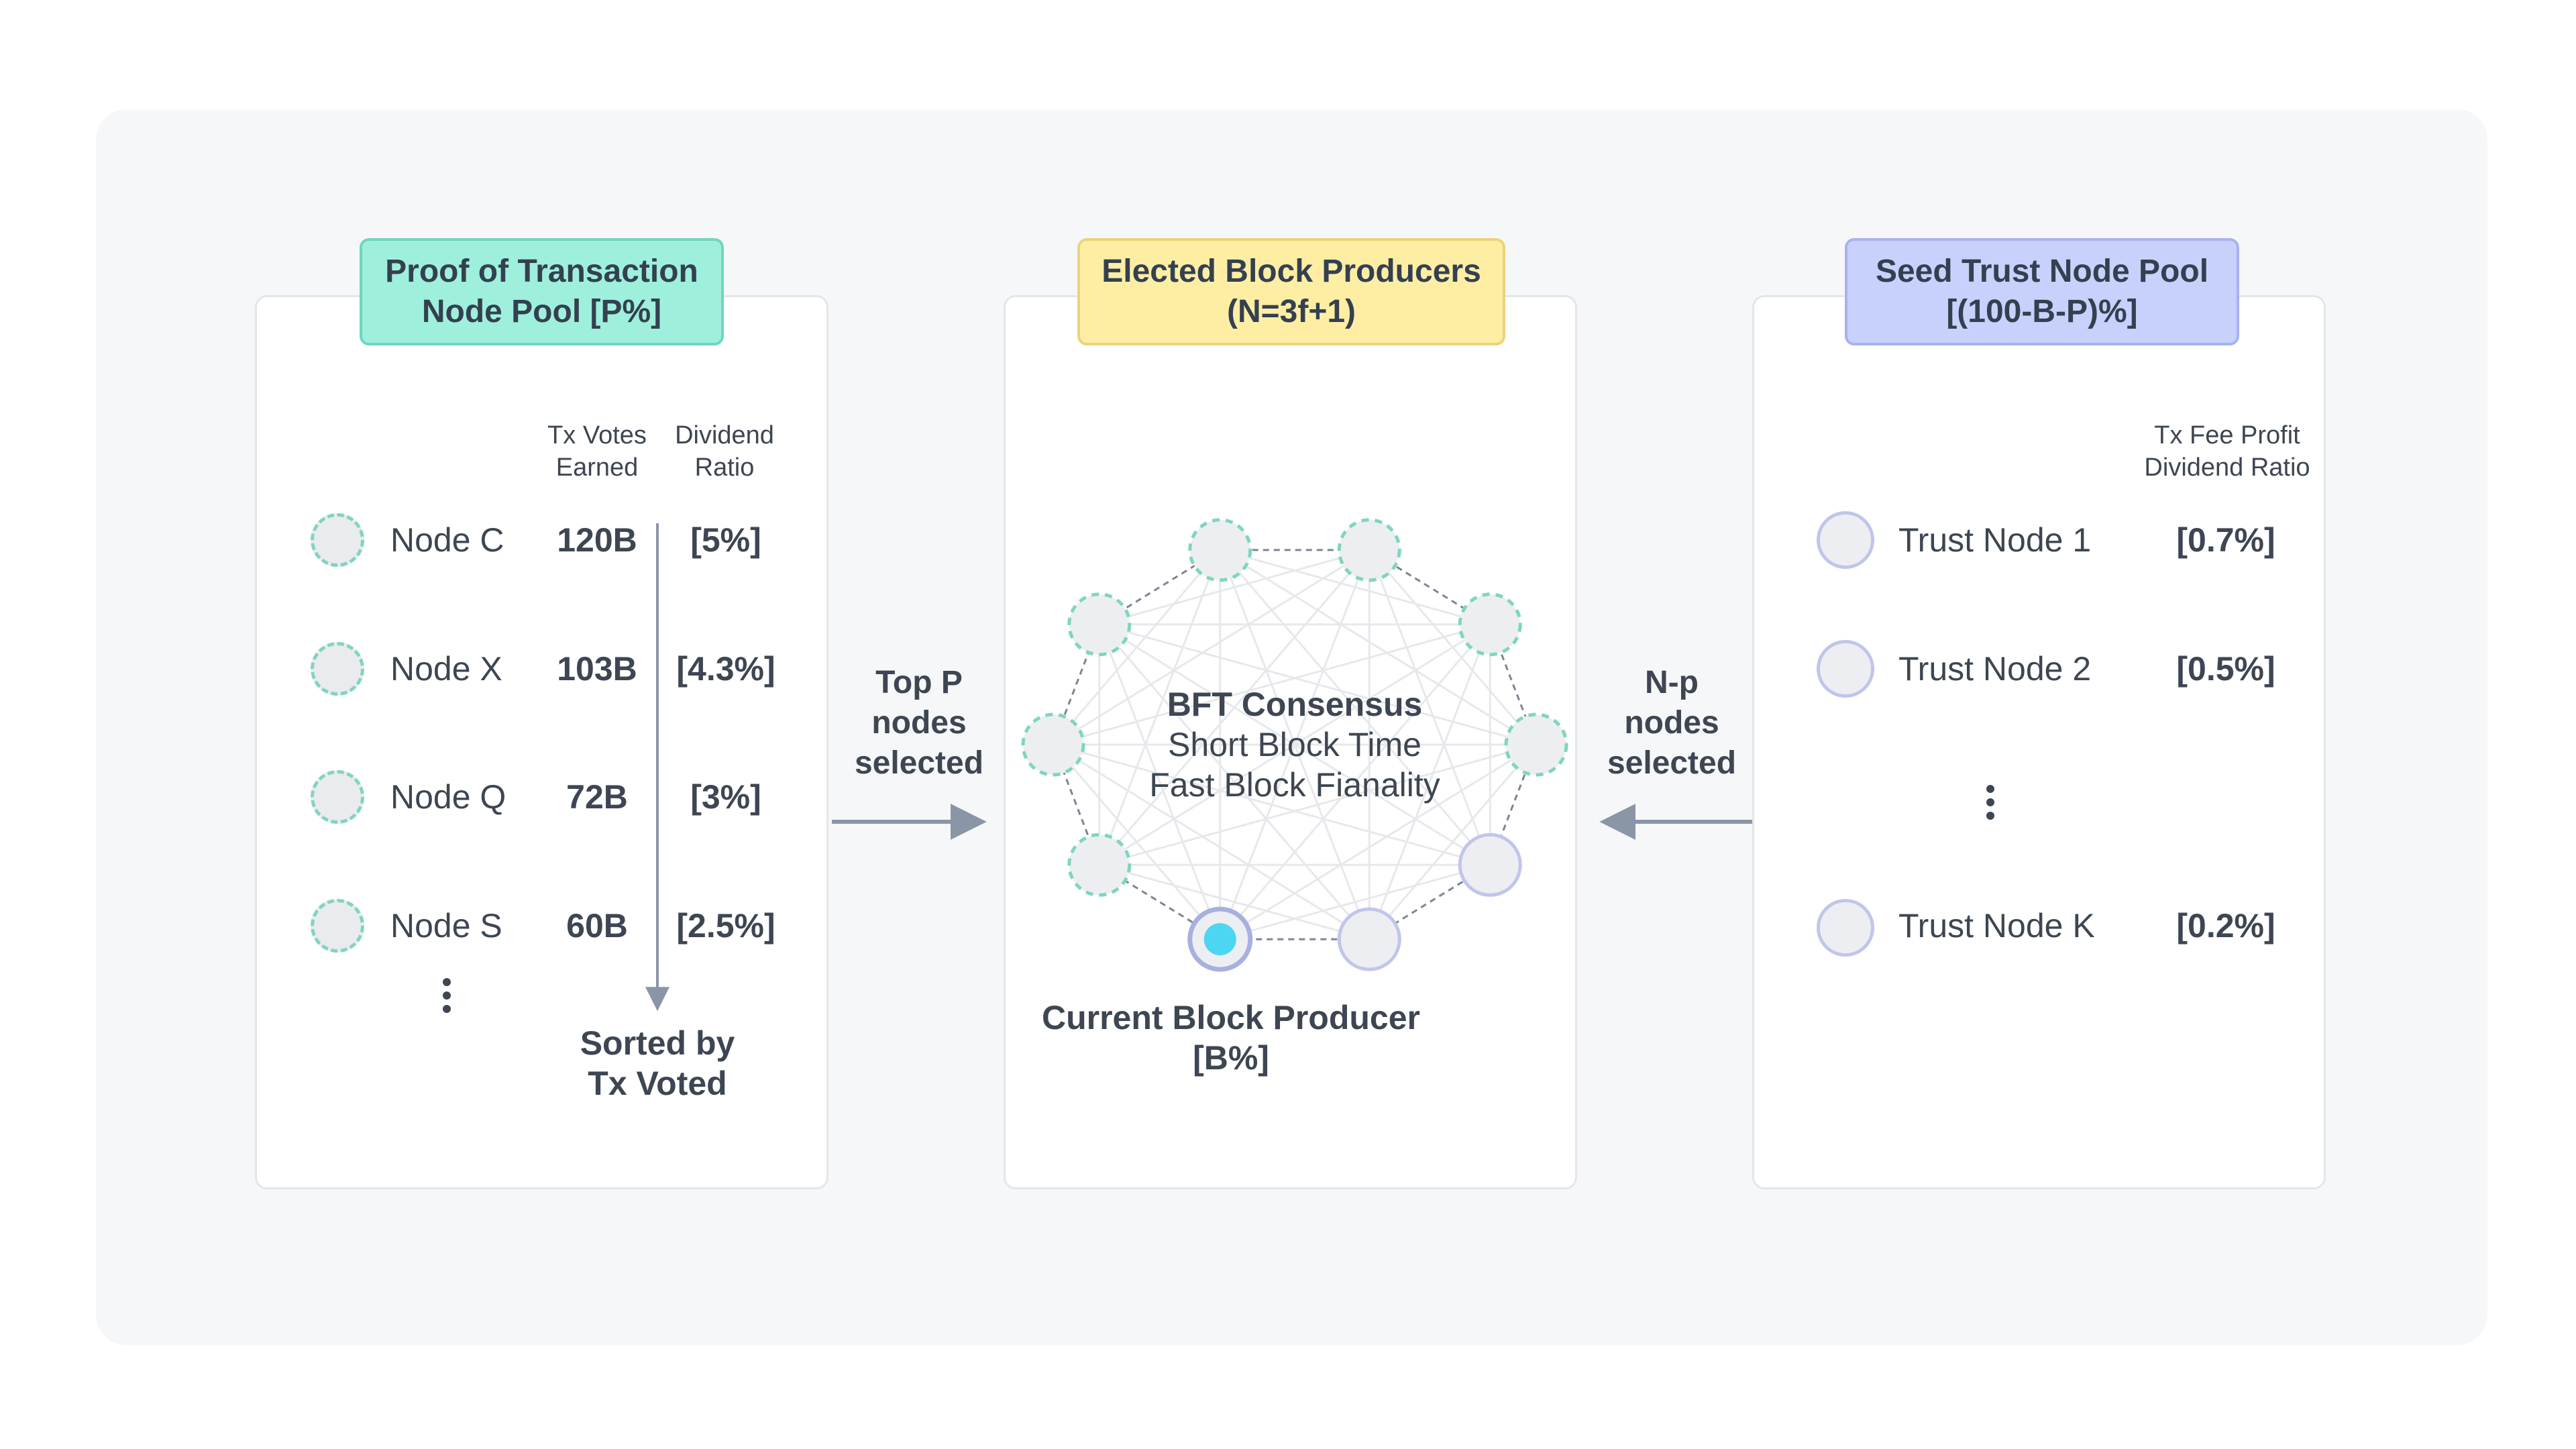  Describe the element at coordinates (448, 797) in the screenshot. I see `pot-node-name: Node Q` at that location.